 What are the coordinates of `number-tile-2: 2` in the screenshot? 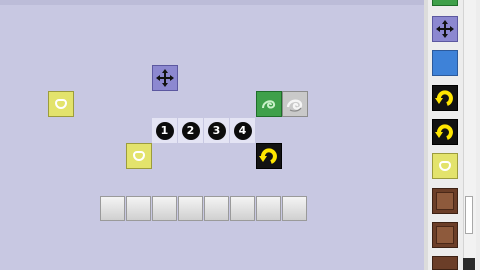 It's located at (190, 130).